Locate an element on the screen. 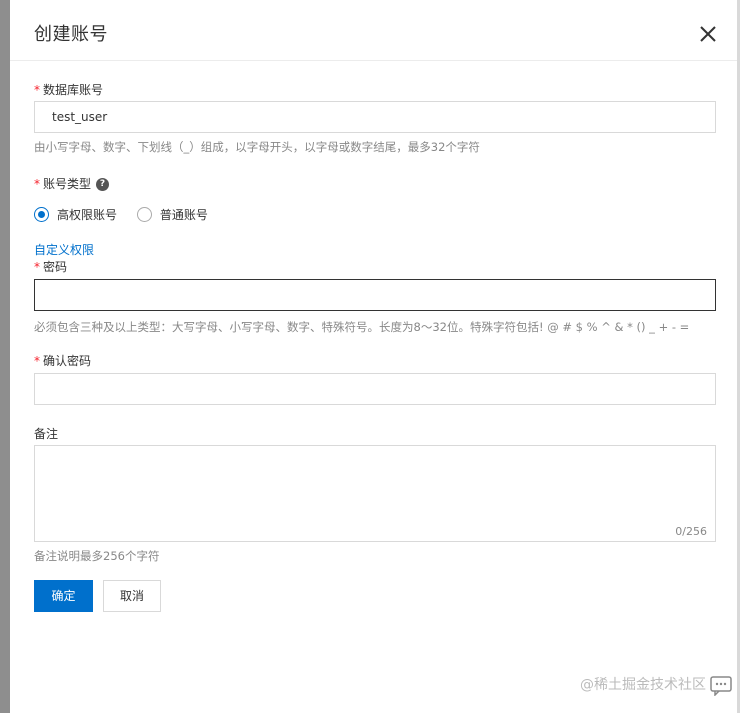 This screenshot has width=740, height=713. help-icon: ? is located at coordinates (103, 184).